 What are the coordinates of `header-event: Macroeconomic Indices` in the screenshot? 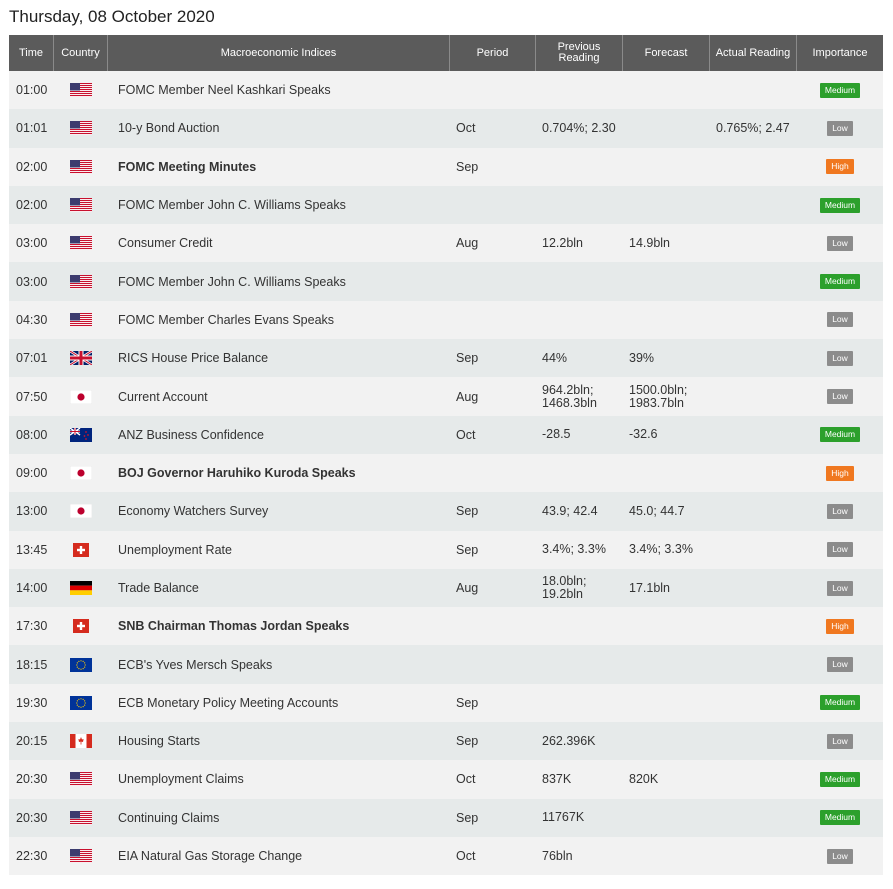 It's located at (279, 53).